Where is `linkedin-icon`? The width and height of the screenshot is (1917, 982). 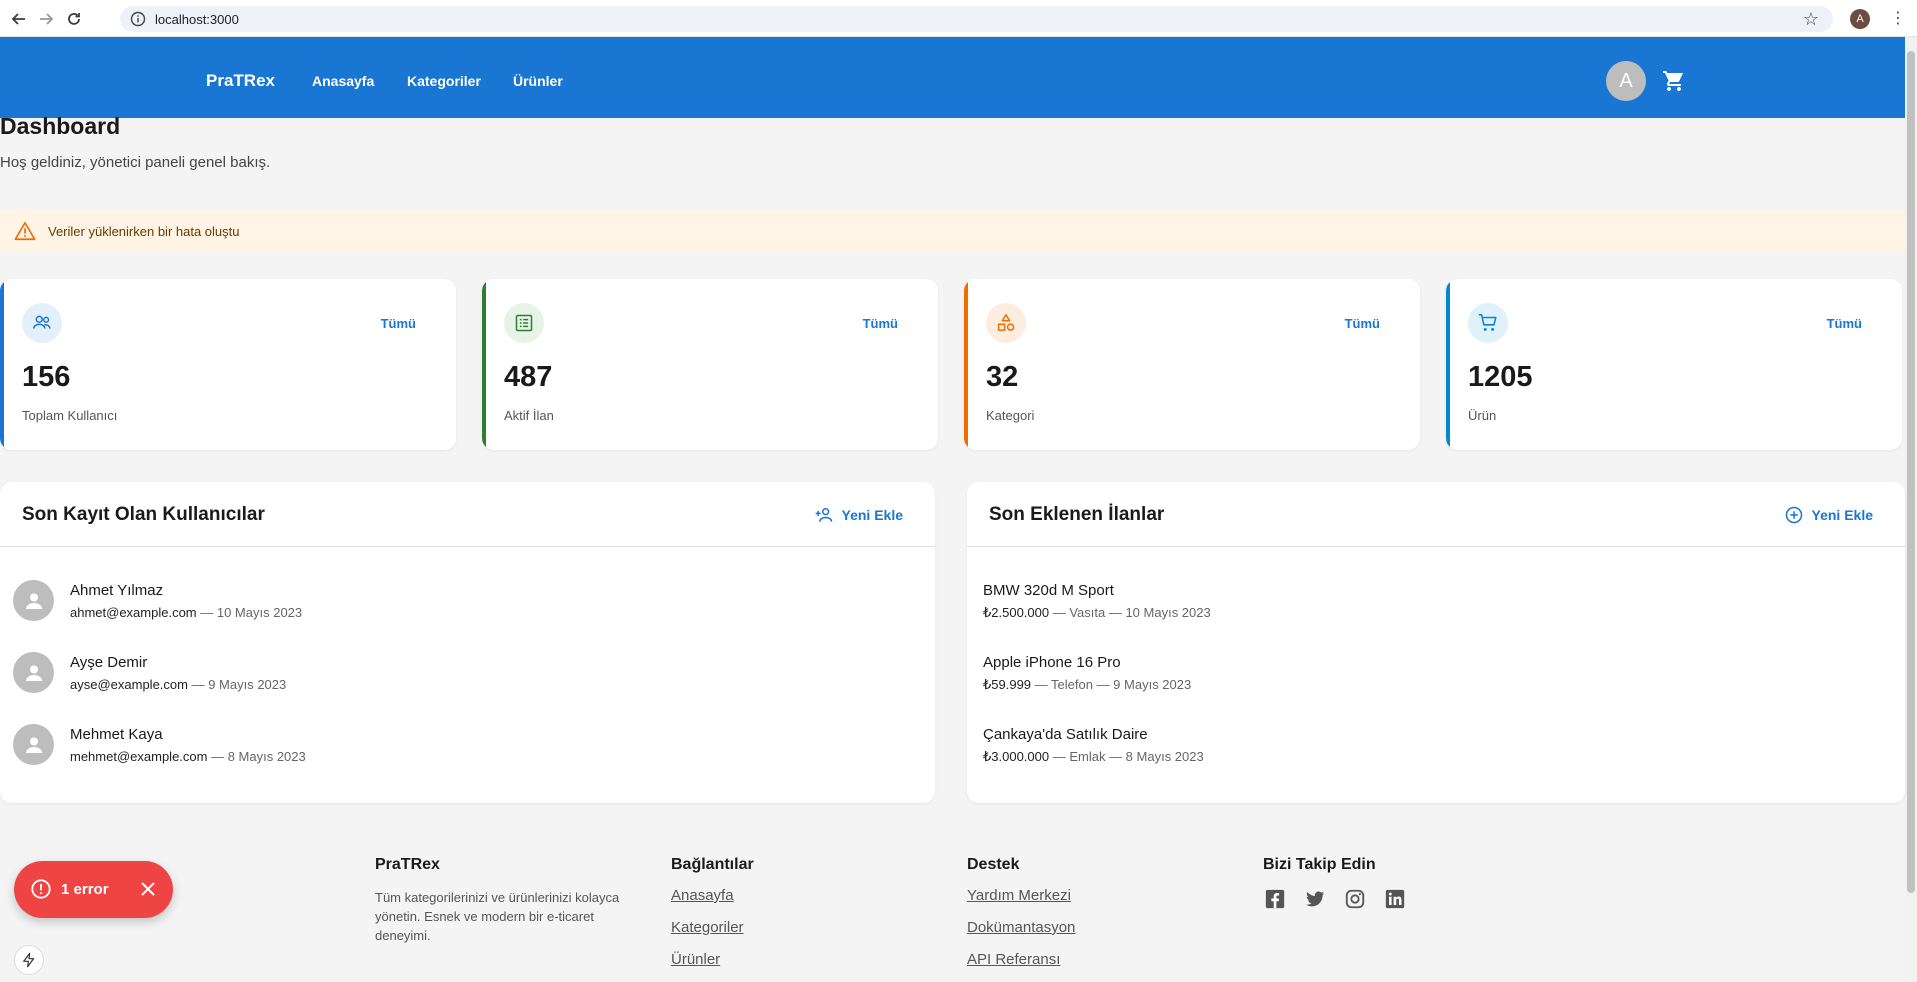
linkedin-icon is located at coordinates (1395, 899).